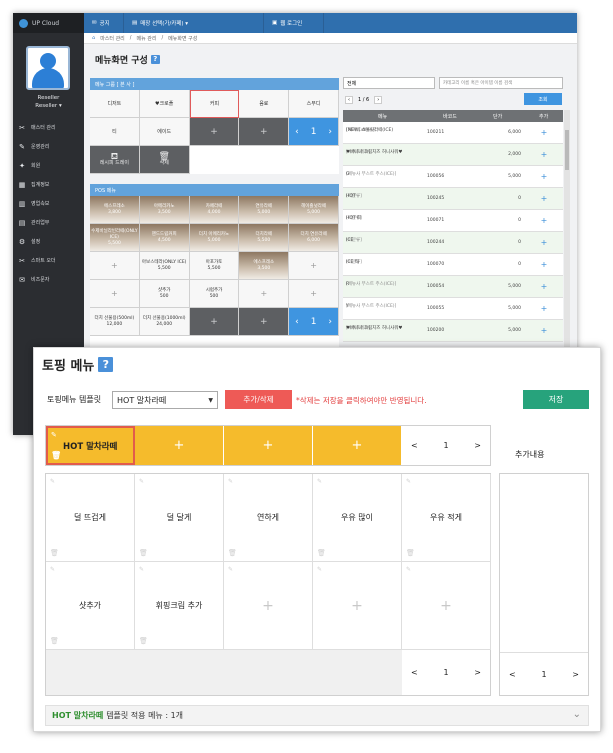  I want to click on template-cell-selected: ✎ HOT 말차라떼 🗑, so click(90, 445).